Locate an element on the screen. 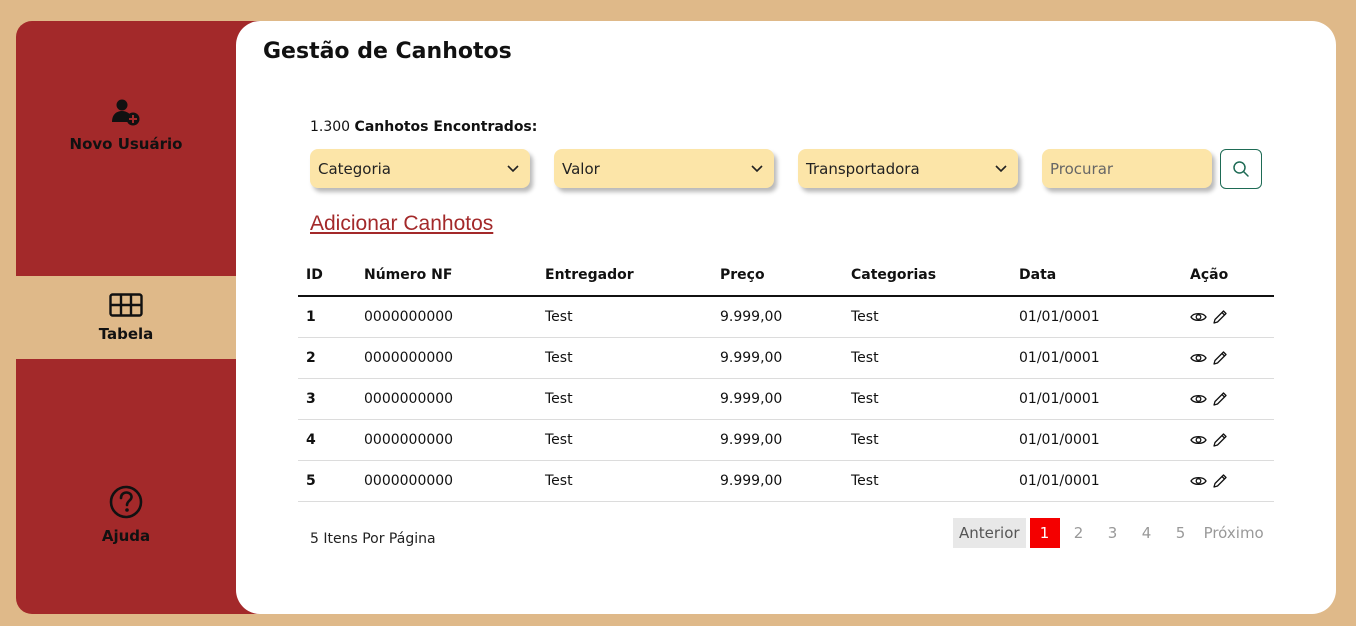 The height and width of the screenshot is (626, 1356). results-count: 1.300 Canhotos Encontrados: is located at coordinates (423, 127).